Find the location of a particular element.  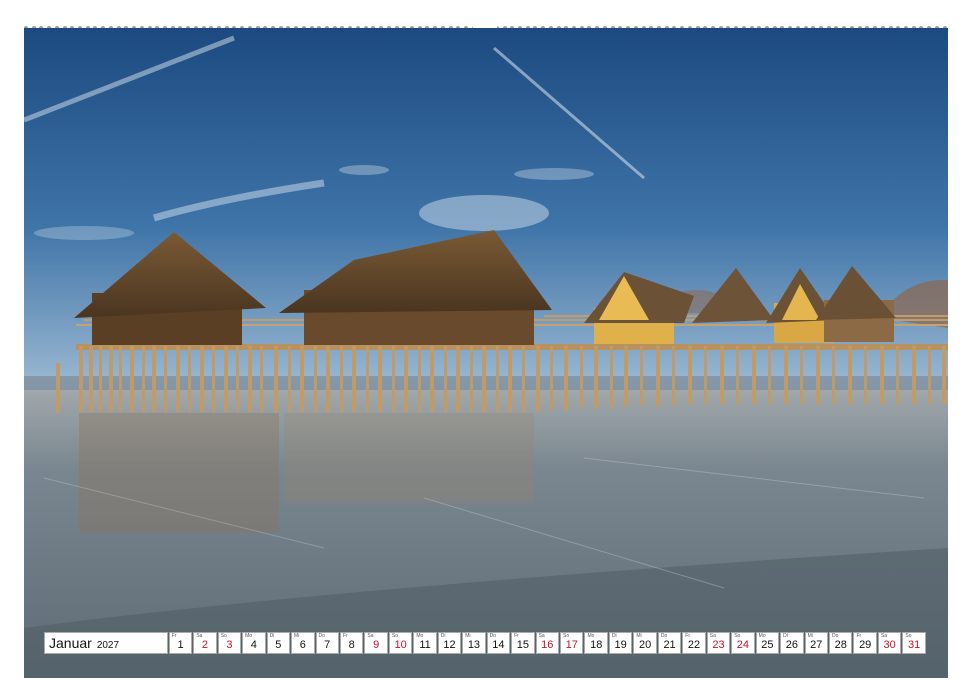

day-number: 1 is located at coordinates (180, 645).